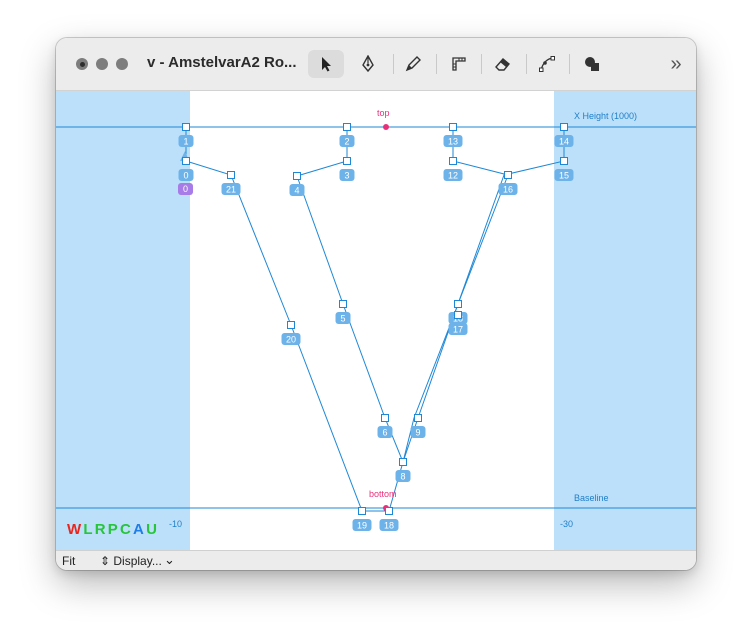 The width and height of the screenshot is (752, 644). Describe the element at coordinates (362, 526) in the screenshot. I see `node-label: 19` at that location.